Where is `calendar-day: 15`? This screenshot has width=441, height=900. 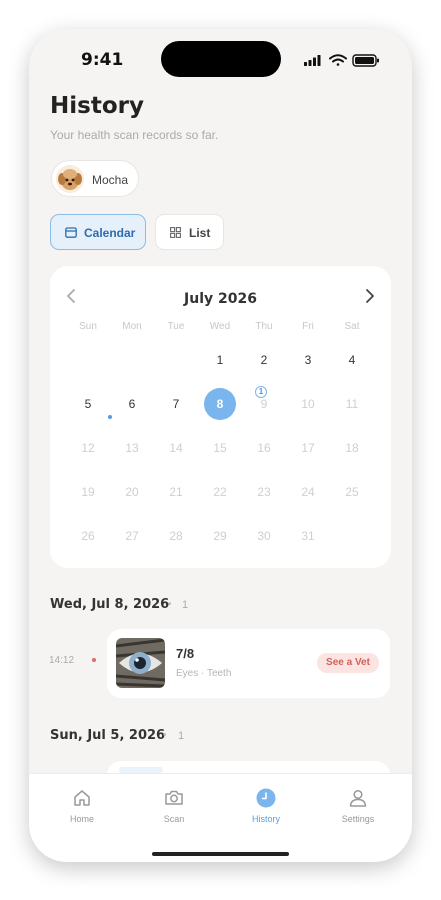
calendar-day: 15 is located at coordinates (220, 448).